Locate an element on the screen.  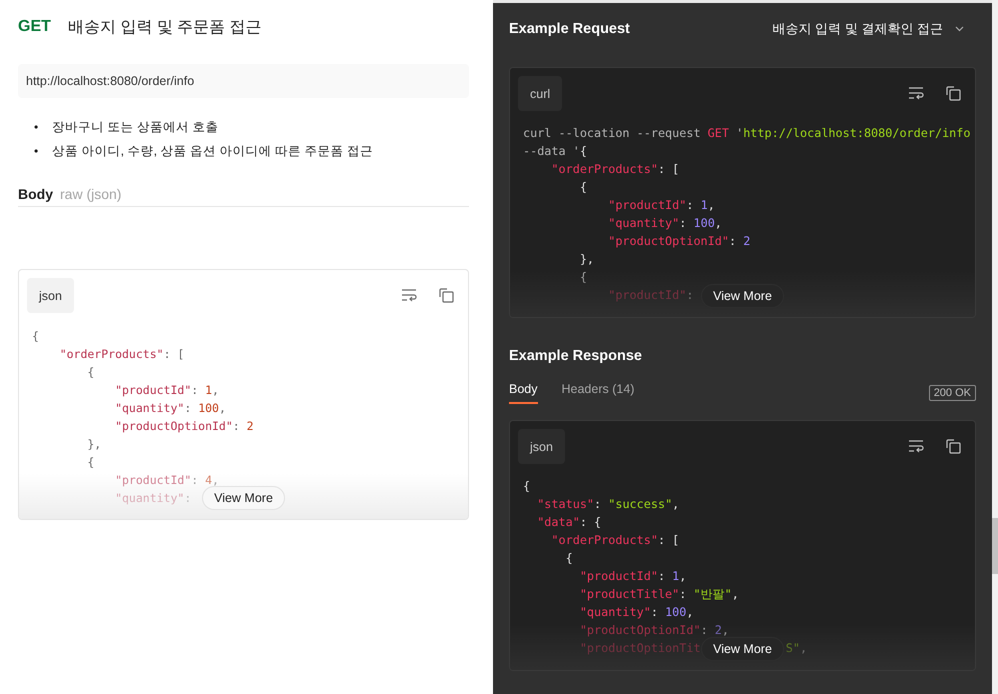
method-label: GET is located at coordinates (34, 27).